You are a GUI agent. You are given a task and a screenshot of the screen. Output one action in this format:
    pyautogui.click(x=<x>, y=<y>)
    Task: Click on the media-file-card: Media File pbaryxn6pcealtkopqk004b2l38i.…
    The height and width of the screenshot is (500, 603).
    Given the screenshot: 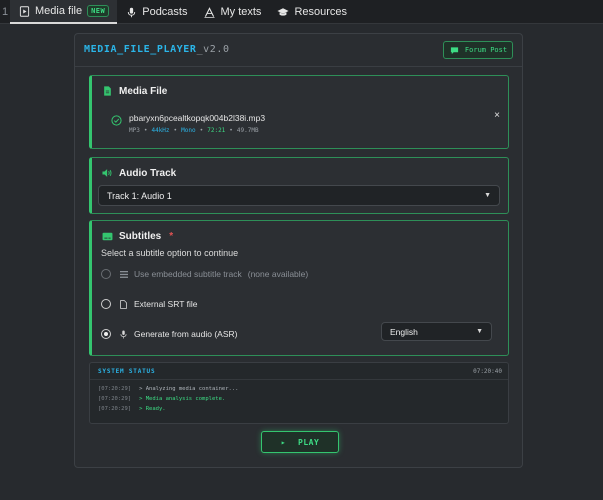 What is the action you would take?
    pyautogui.click(x=299, y=112)
    